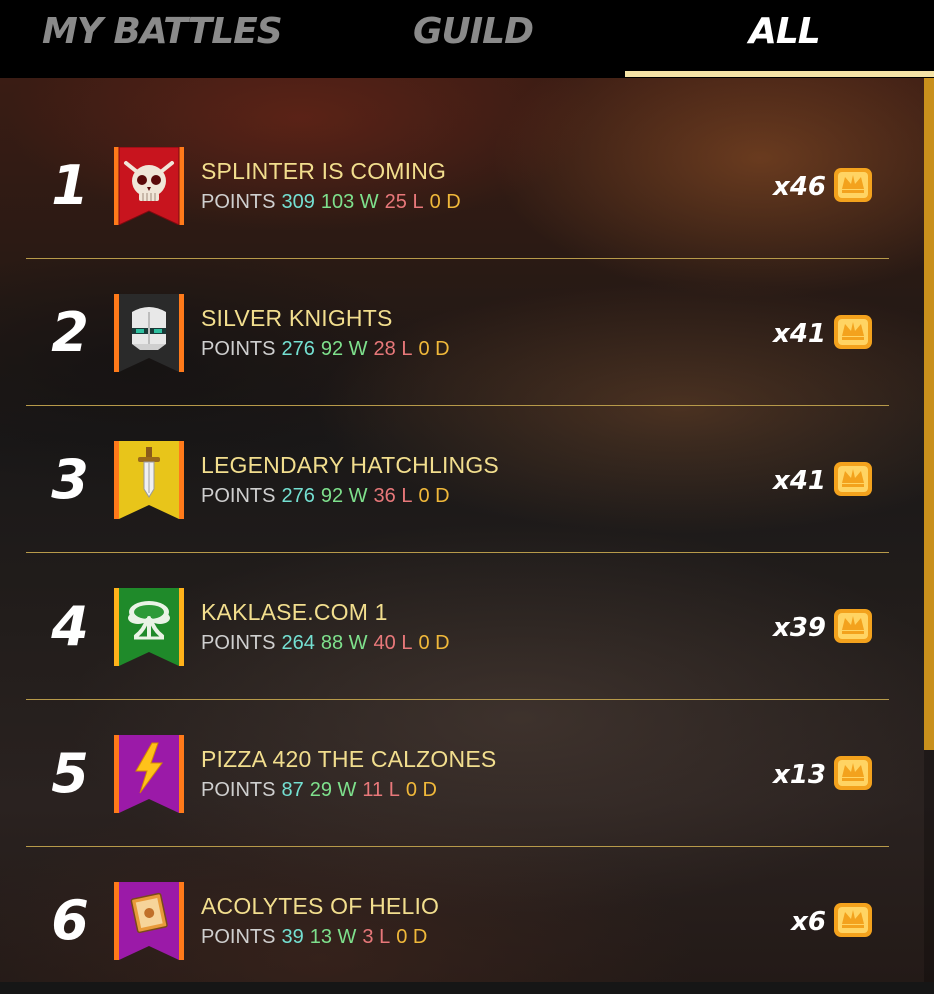  I want to click on losses-value: 25 L, so click(404, 202).